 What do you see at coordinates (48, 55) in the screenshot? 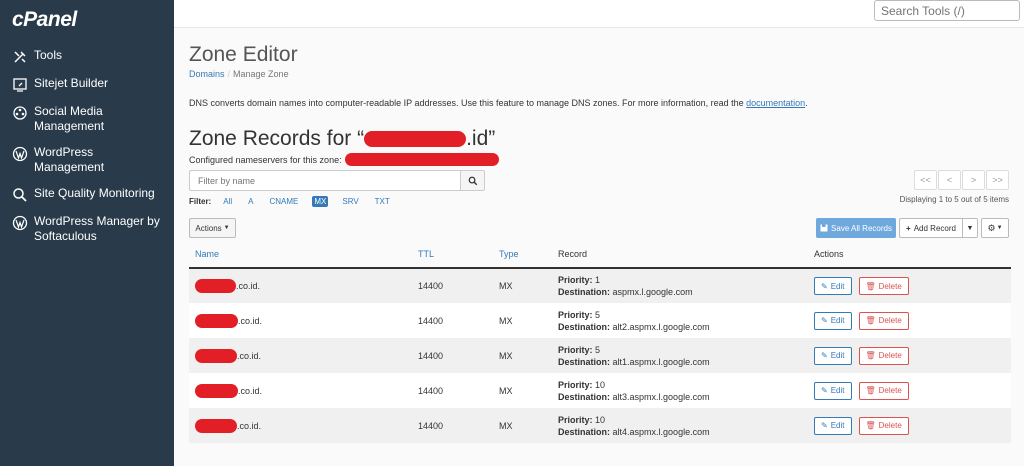
I see `sidebar-item-label: Tools` at bounding box center [48, 55].